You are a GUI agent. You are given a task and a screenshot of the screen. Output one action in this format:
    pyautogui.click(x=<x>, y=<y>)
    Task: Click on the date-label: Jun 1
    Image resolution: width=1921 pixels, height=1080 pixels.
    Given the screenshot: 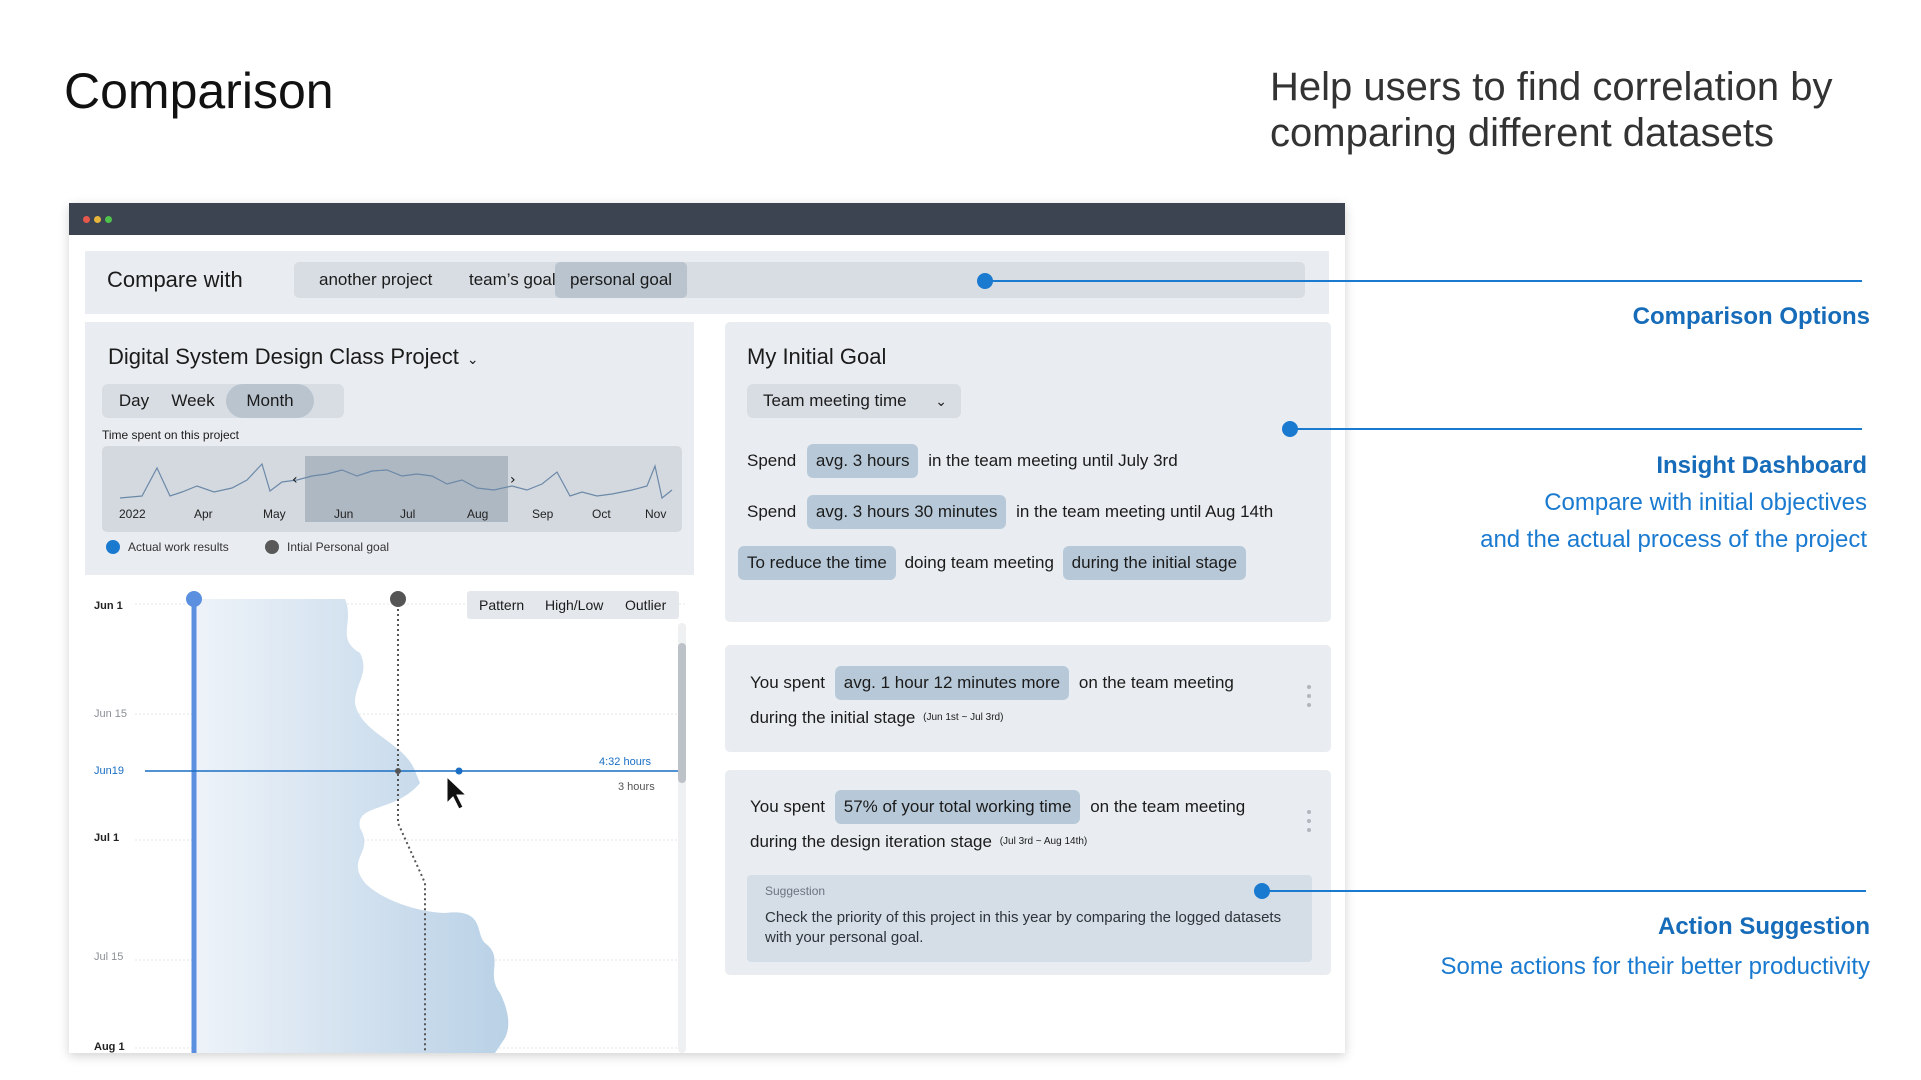 What is the action you would take?
    pyautogui.click(x=108, y=606)
    